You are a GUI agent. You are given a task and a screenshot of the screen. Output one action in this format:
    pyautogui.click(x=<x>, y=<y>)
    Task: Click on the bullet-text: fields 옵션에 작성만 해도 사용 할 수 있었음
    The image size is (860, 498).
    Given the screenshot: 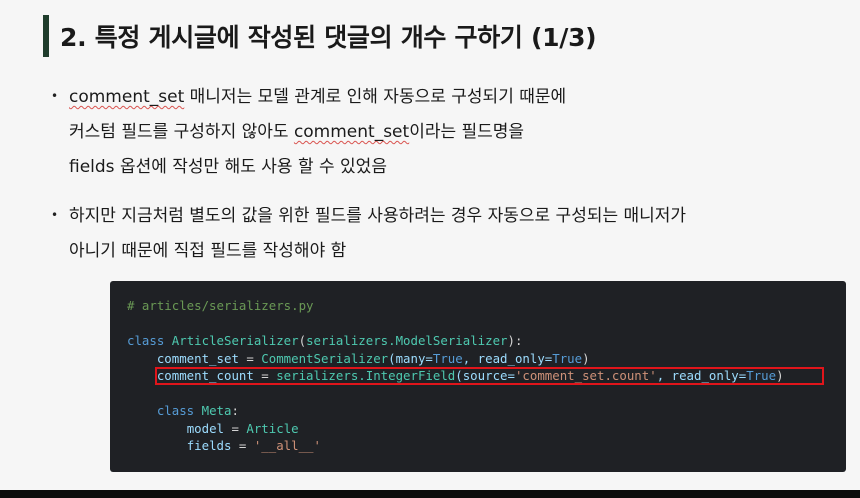 What is the action you would take?
    pyautogui.click(x=228, y=167)
    